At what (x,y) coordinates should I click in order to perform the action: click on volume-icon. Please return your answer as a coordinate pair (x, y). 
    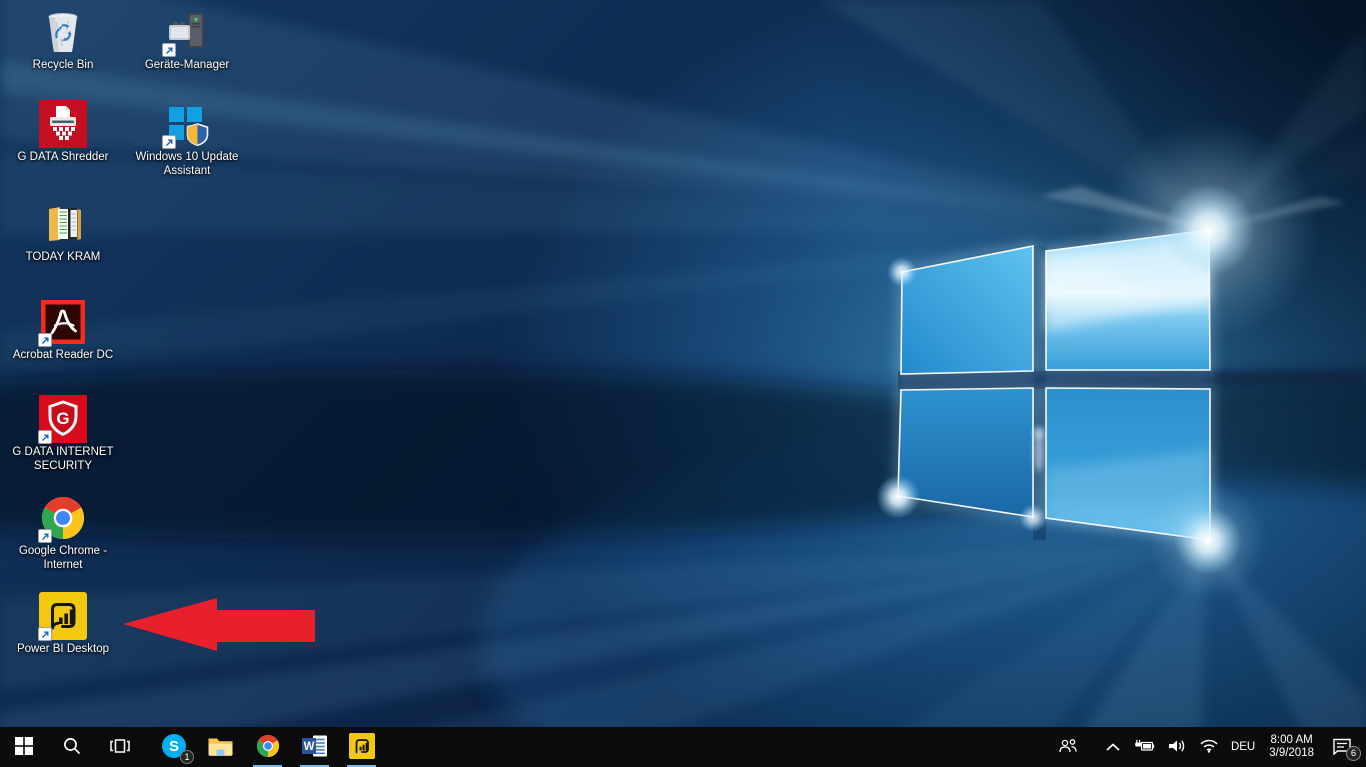
    Looking at the image, I should click on (1177, 747).